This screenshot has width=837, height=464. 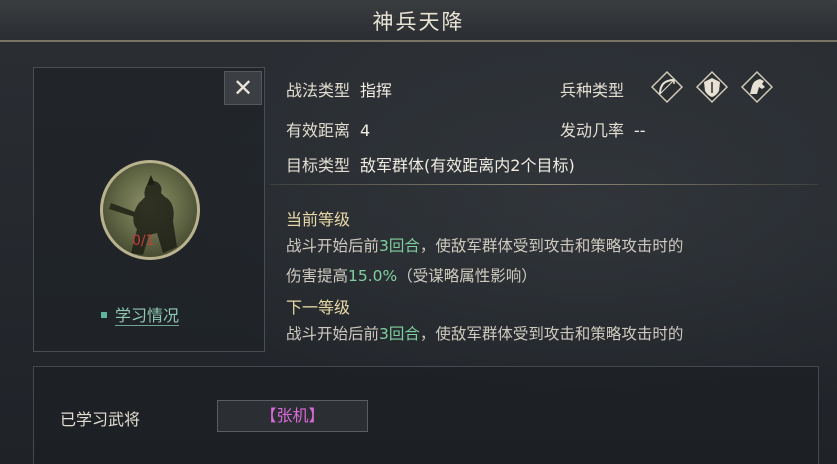 What do you see at coordinates (104, 314) in the screenshot?
I see `status-dot-icon` at bounding box center [104, 314].